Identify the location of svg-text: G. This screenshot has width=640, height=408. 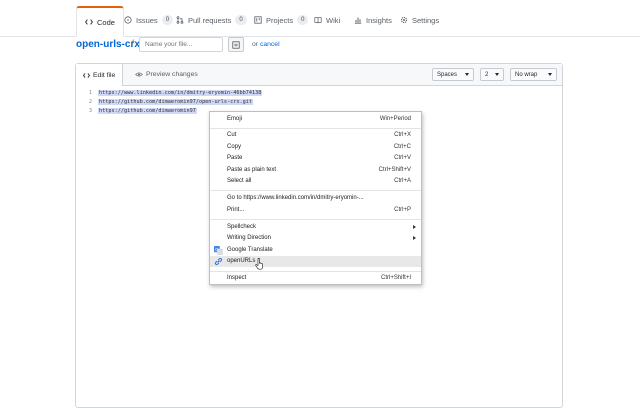
(217, 249).